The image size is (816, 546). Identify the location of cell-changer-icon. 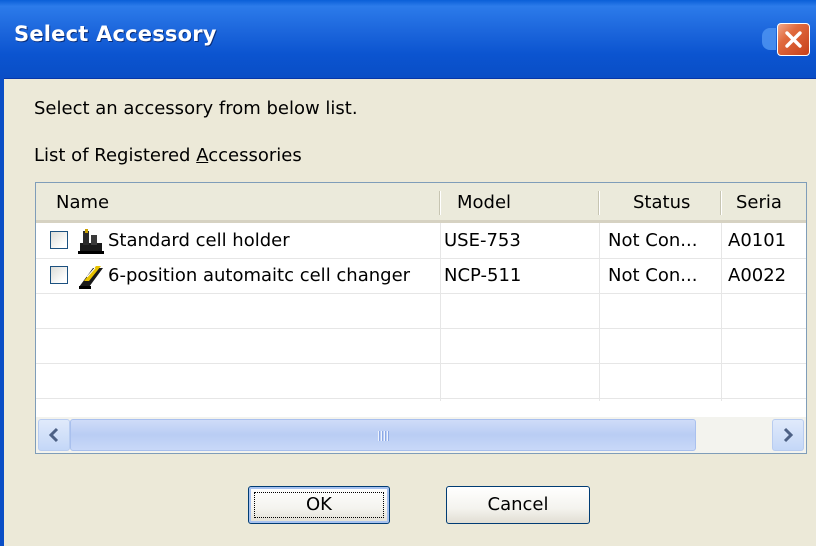
(91, 277).